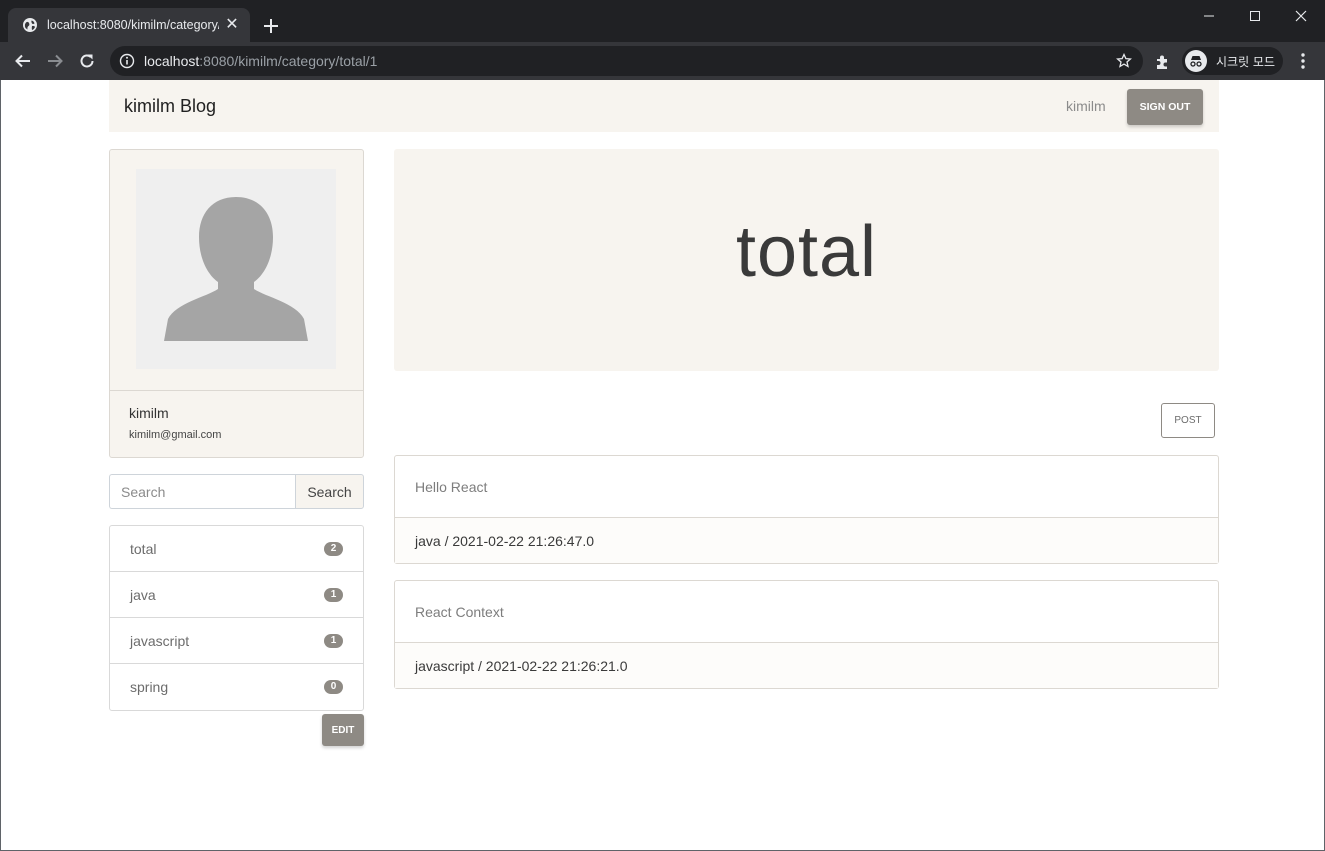 The width and height of the screenshot is (1325, 851). I want to click on globe-icon, so click(30, 25).